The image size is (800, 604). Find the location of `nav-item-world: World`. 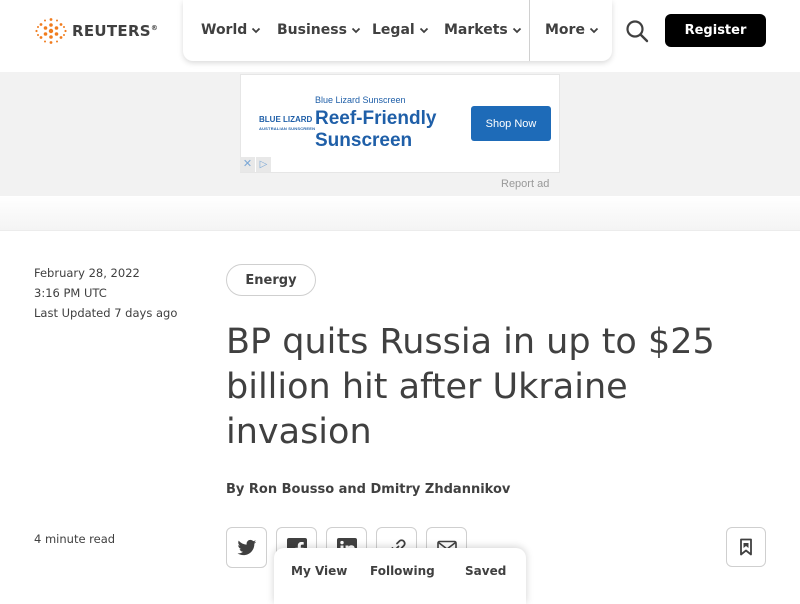

nav-item-world: World is located at coordinates (231, 30).